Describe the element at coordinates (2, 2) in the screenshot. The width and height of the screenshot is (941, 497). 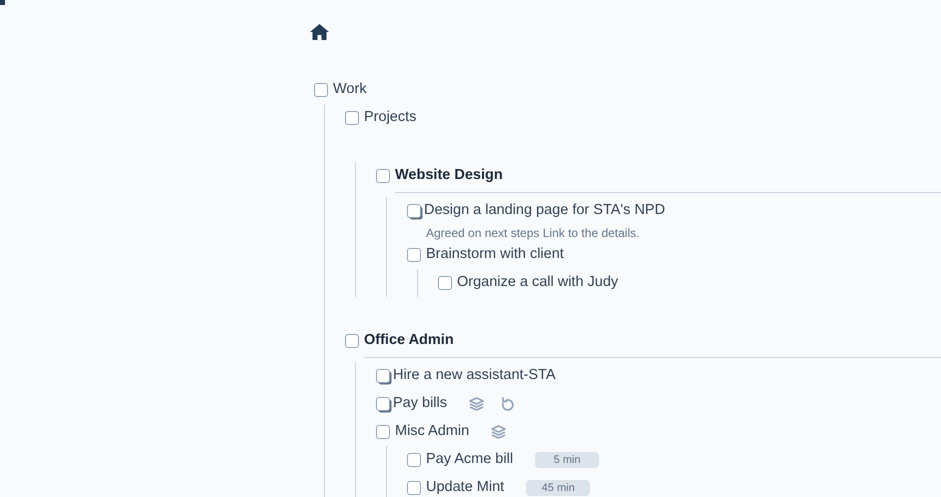
I see `corner-mark` at that location.